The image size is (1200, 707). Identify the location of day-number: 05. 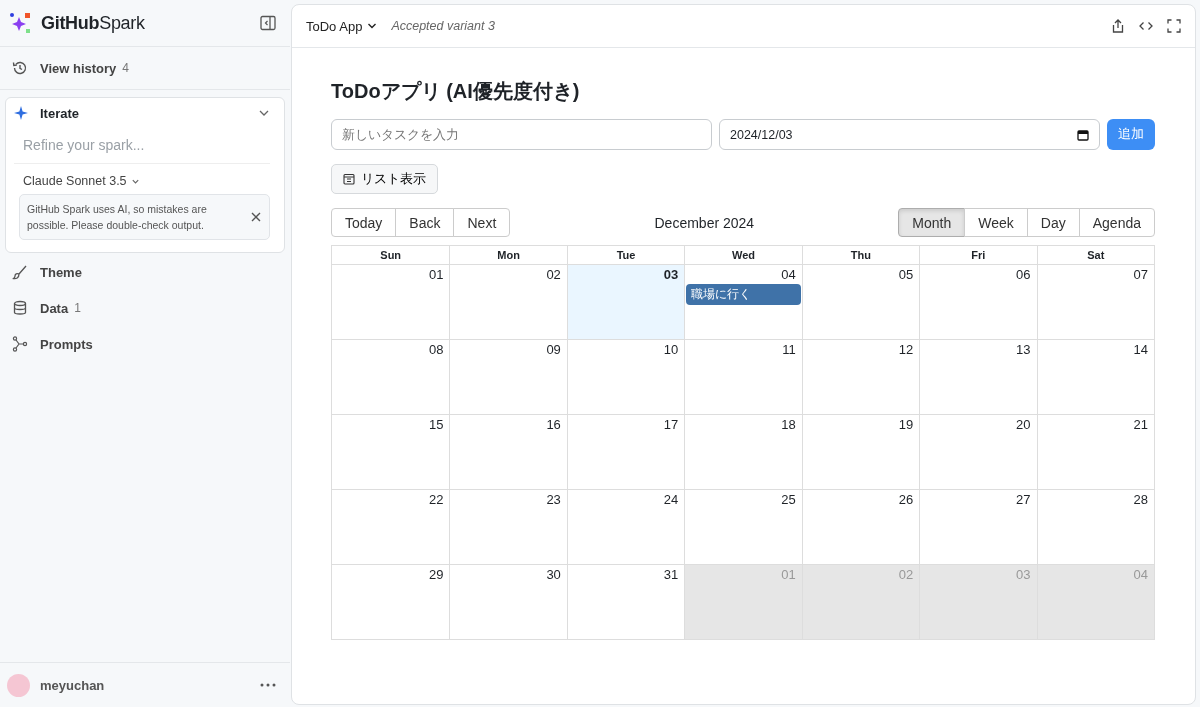
(906, 274).